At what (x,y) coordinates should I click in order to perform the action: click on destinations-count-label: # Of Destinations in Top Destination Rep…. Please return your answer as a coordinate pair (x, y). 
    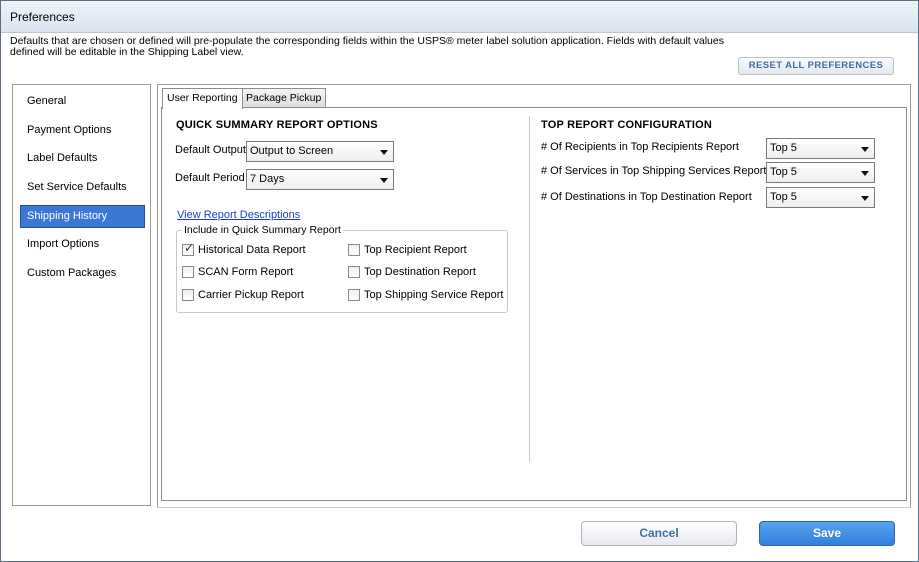
    Looking at the image, I should click on (646, 197).